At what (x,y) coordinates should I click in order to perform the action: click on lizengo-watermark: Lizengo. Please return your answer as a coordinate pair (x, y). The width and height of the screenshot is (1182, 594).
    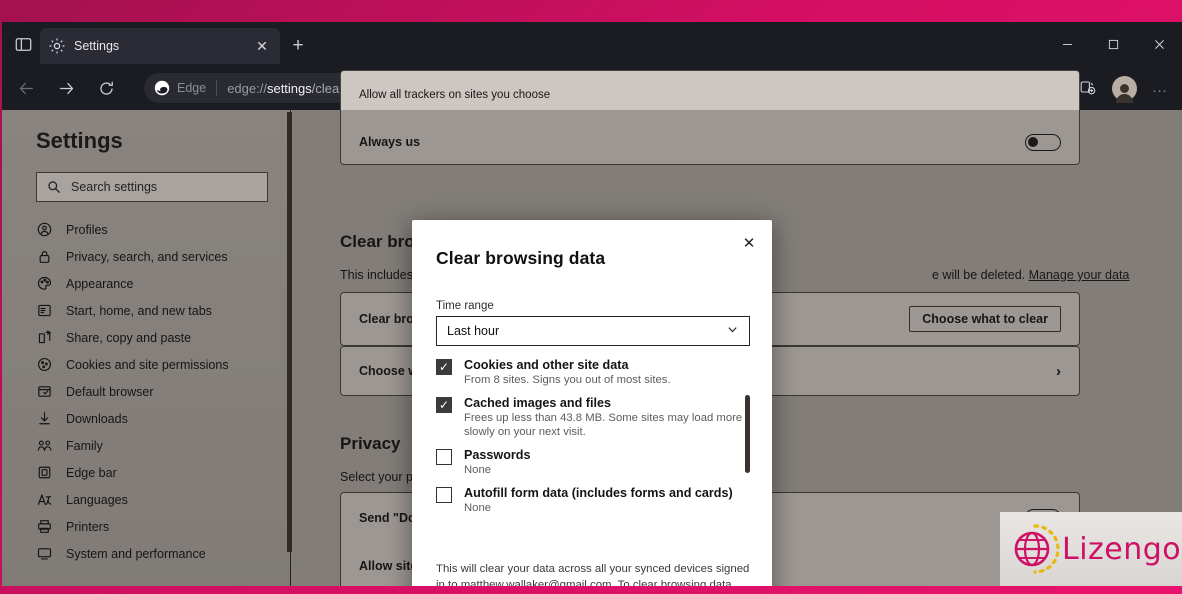
    Looking at the image, I should click on (1091, 549).